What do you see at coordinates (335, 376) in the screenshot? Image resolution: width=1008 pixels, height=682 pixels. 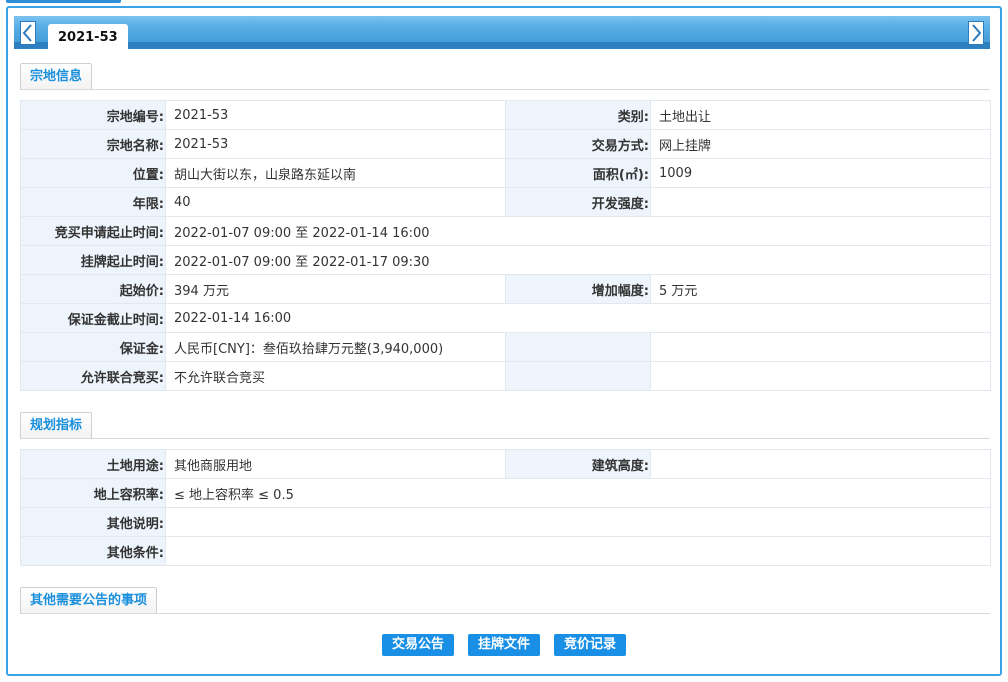 I see `field-value: 不允许联合竞买` at bounding box center [335, 376].